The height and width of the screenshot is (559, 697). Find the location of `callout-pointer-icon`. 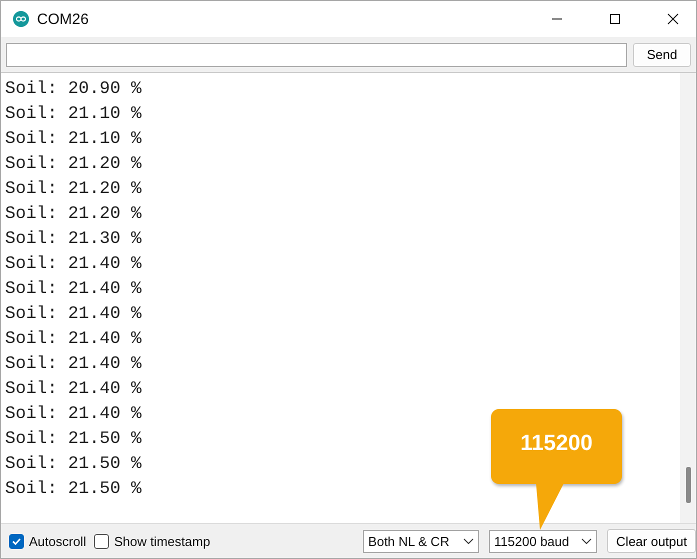

callout-pointer-icon is located at coordinates (550, 506).